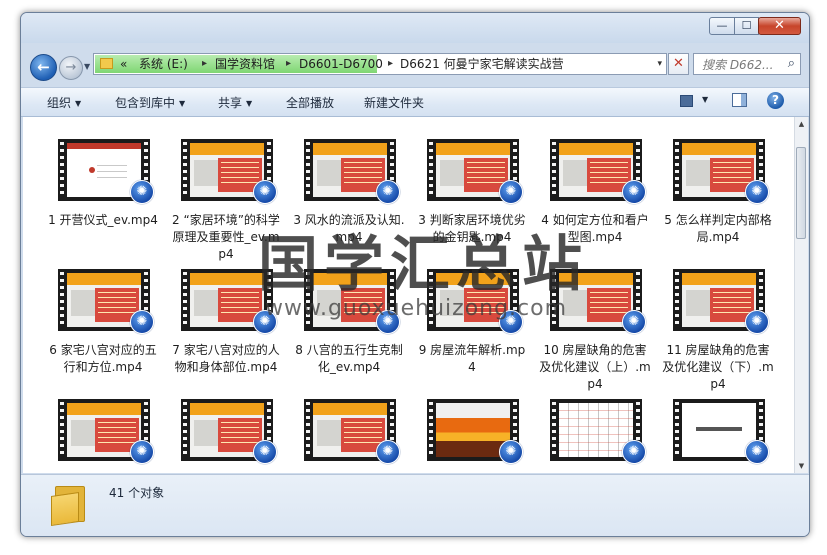  What do you see at coordinates (775, 100) in the screenshot?
I see `help-icon: ?` at bounding box center [775, 100].